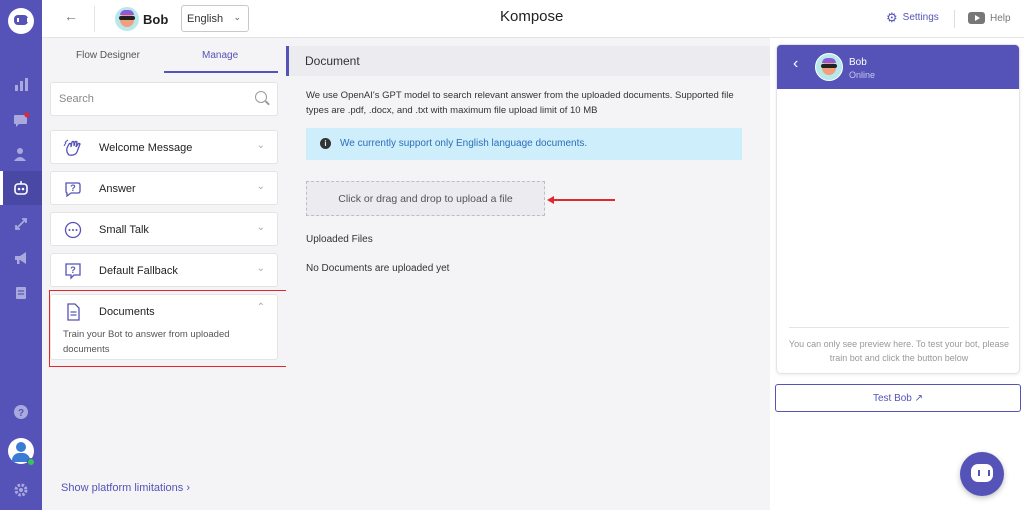 The height and width of the screenshot is (510, 1024). I want to click on online-status-dot, so click(31, 462).